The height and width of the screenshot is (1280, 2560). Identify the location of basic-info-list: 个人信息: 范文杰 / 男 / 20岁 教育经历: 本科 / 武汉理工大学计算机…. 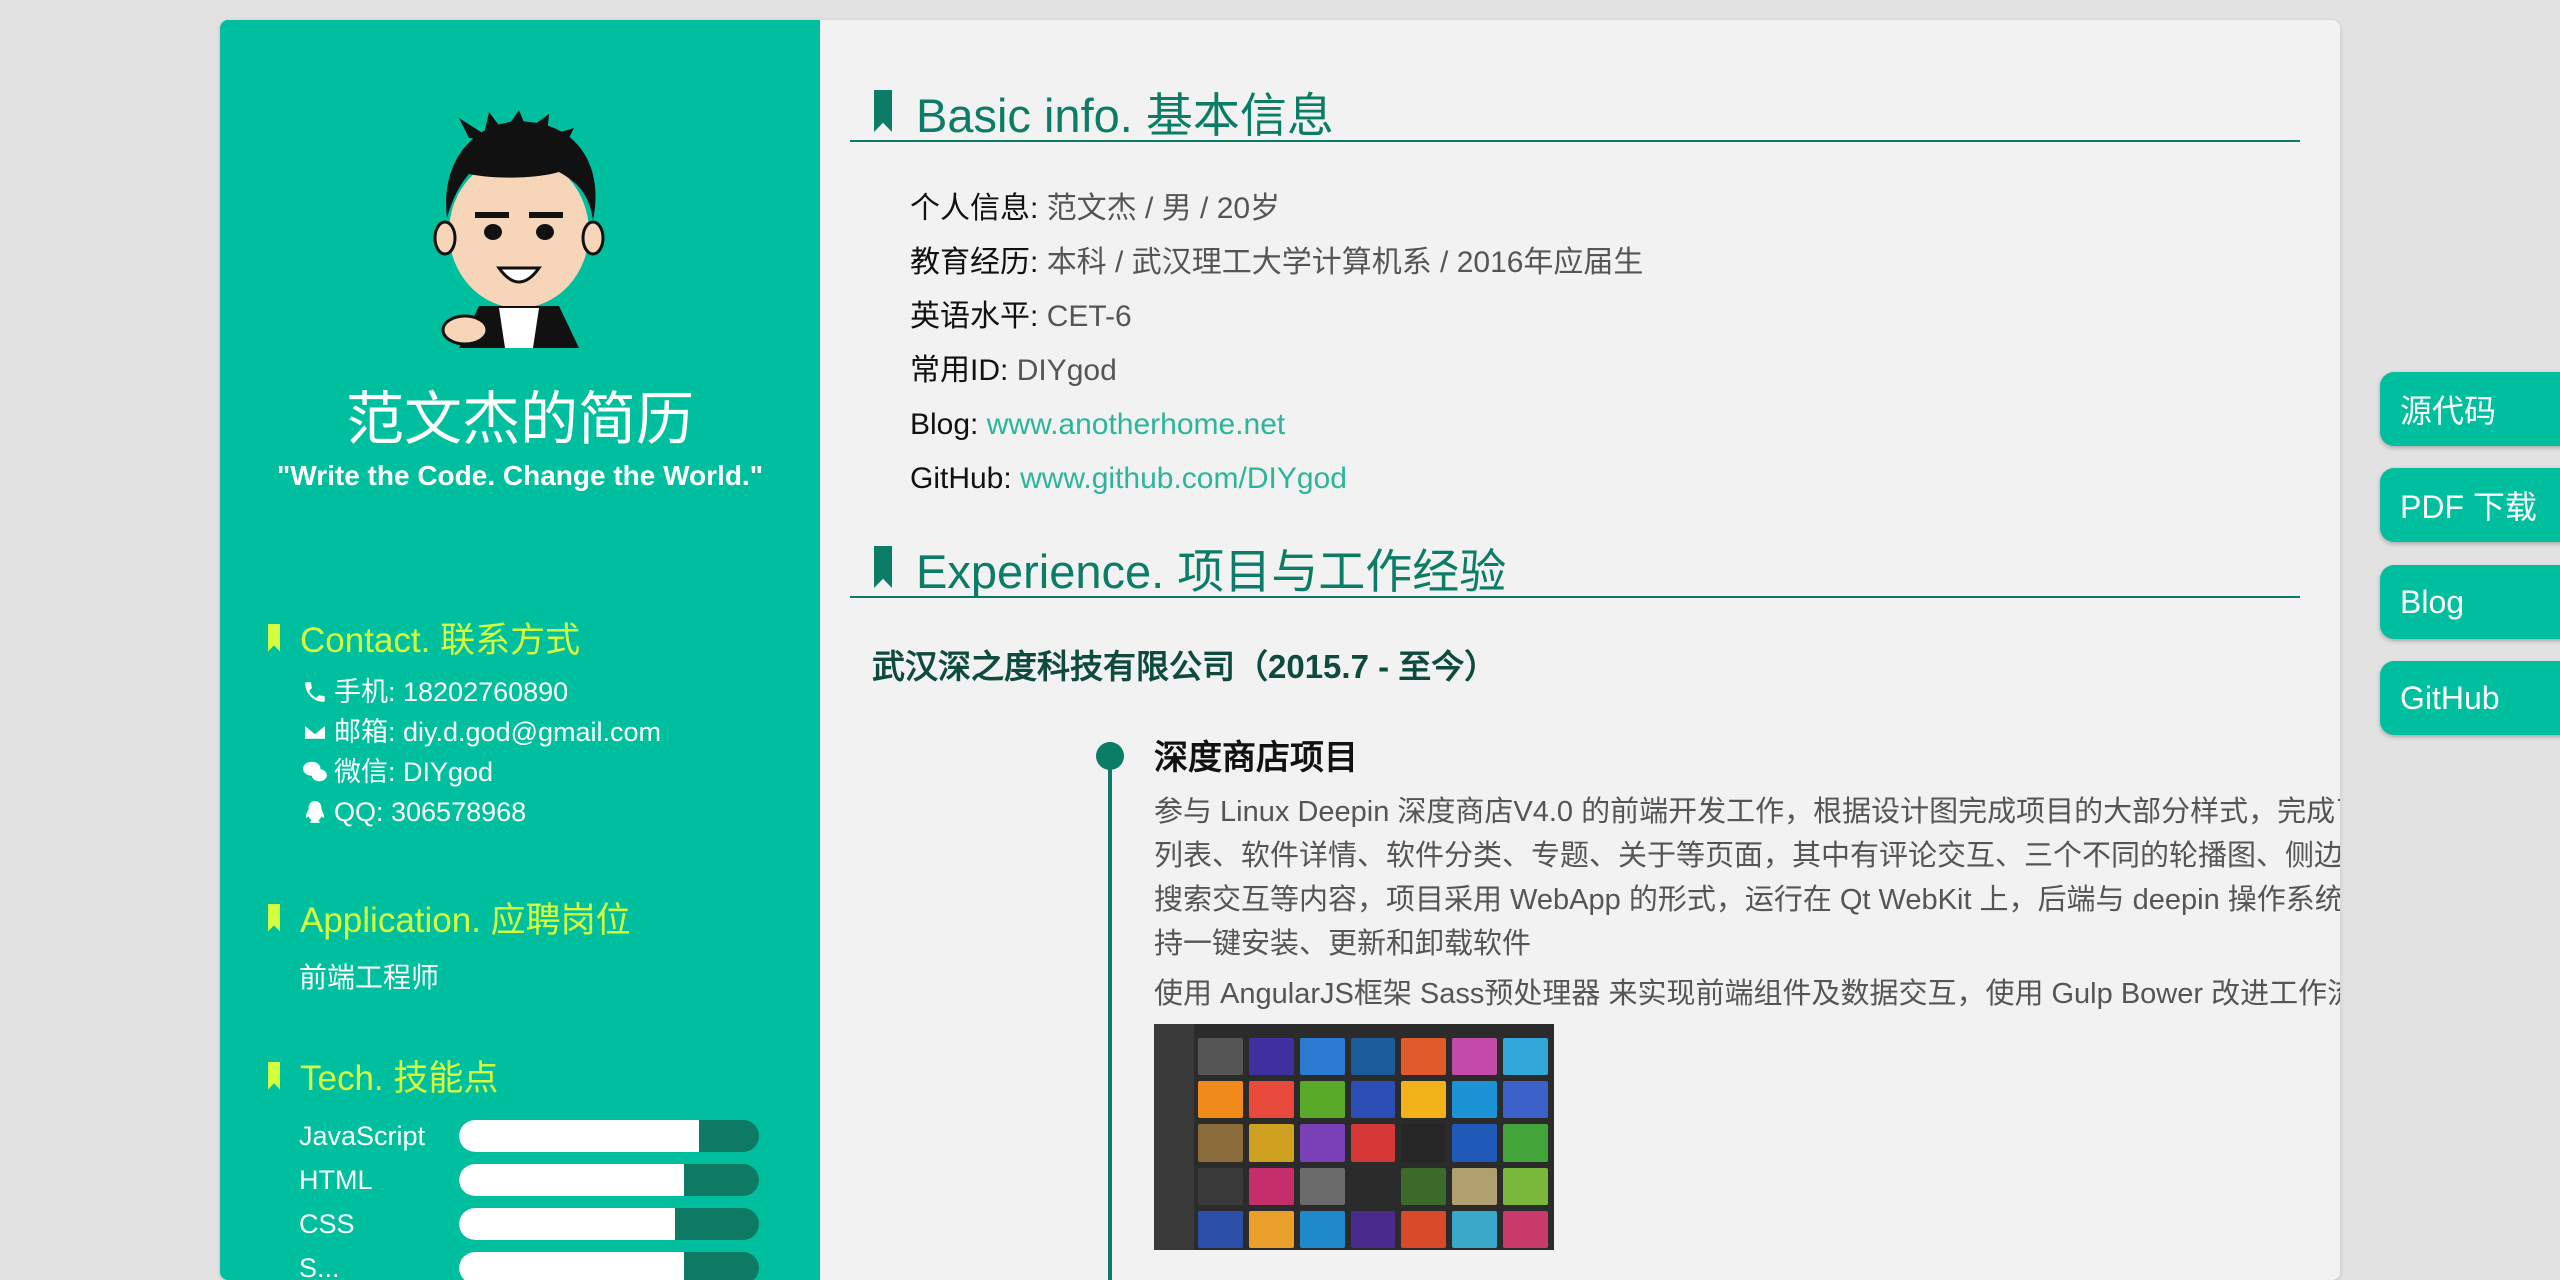
(1276, 344).